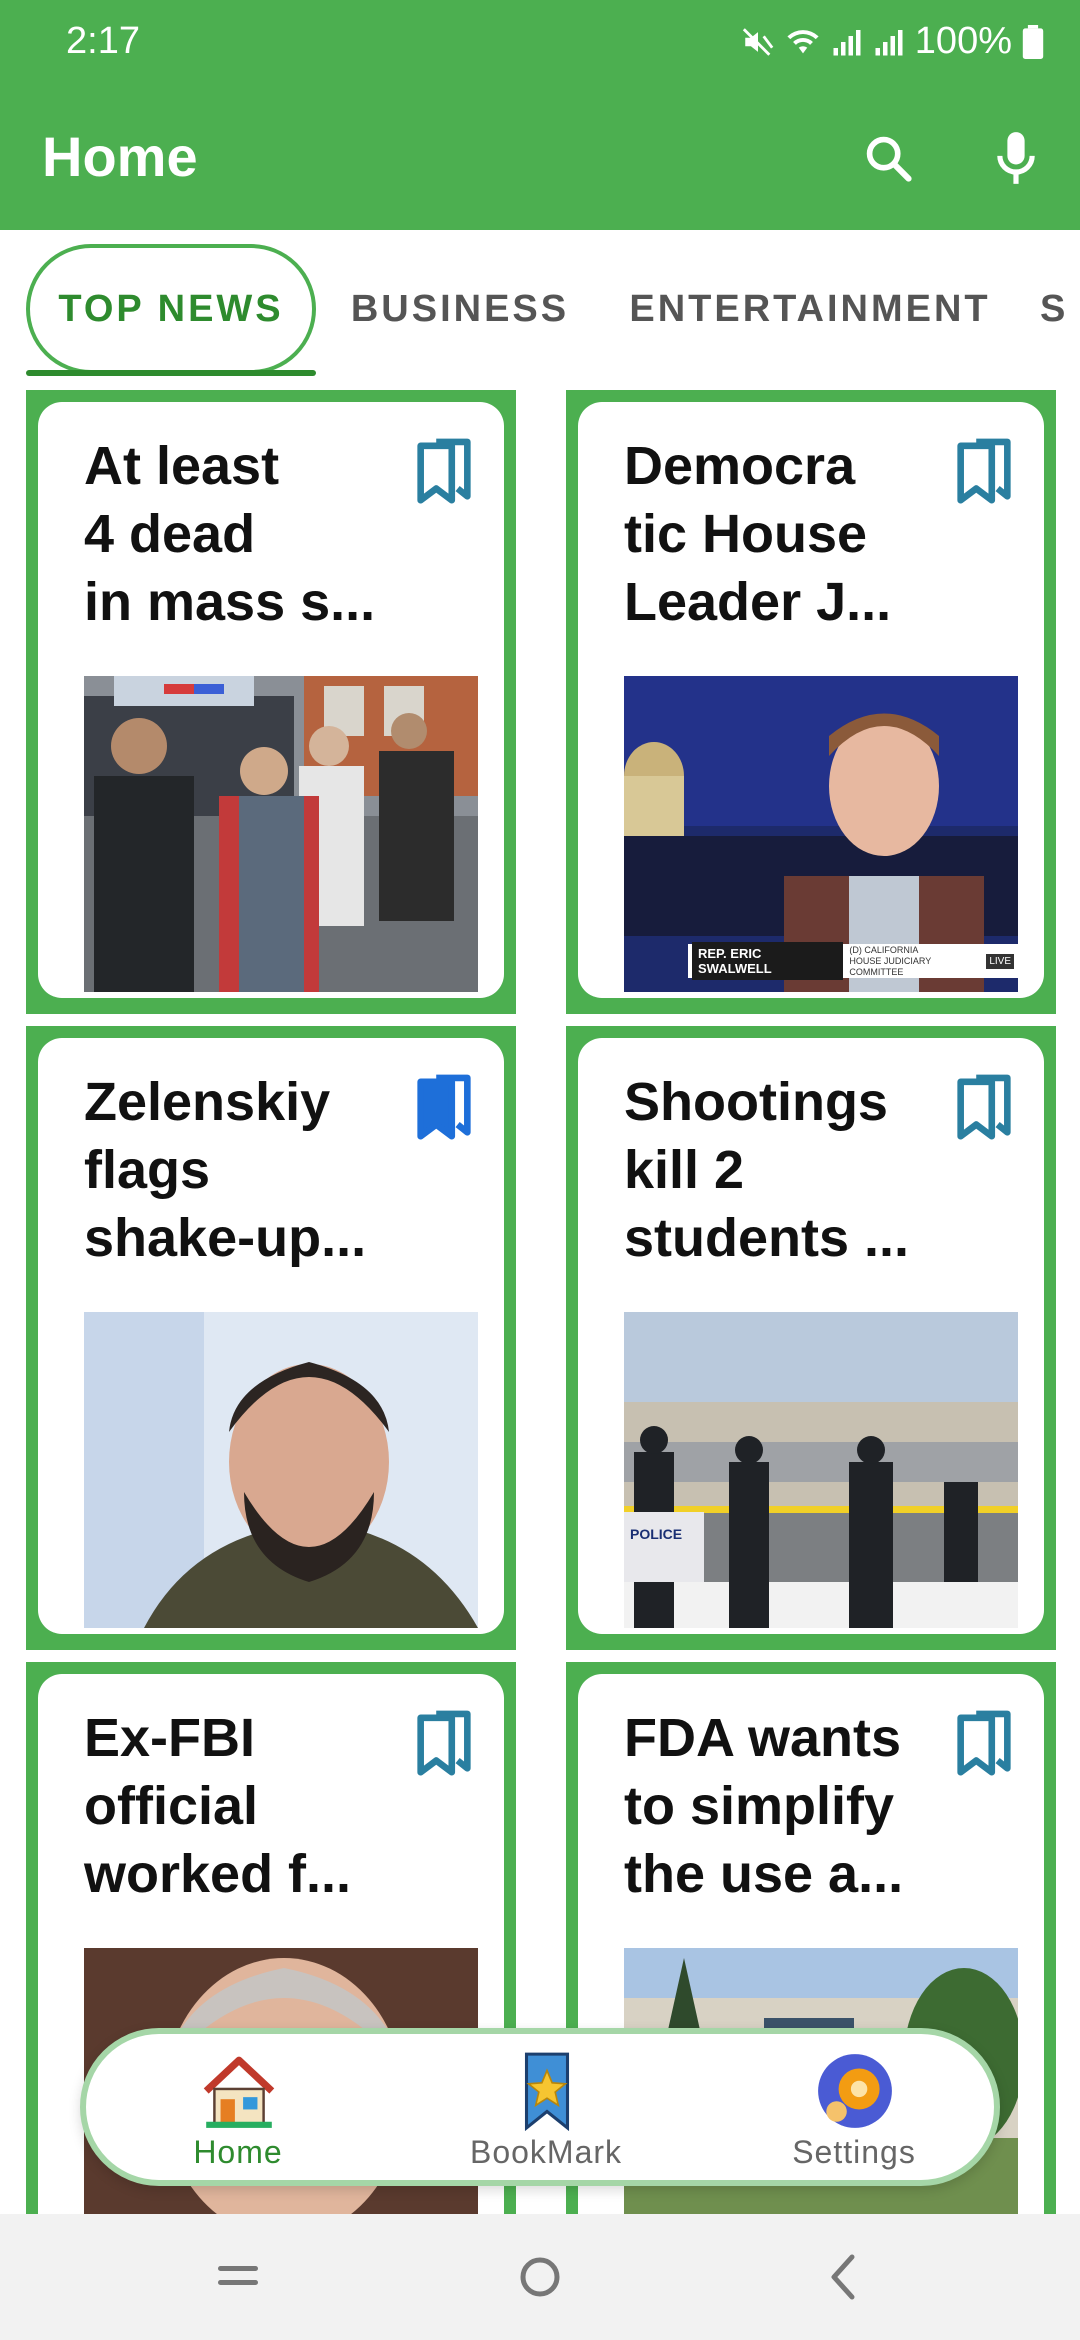 The width and height of the screenshot is (1080, 2340). Describe the element at coordinates (171, 373) in the screenshot. I see `tab-indicator` at that location.